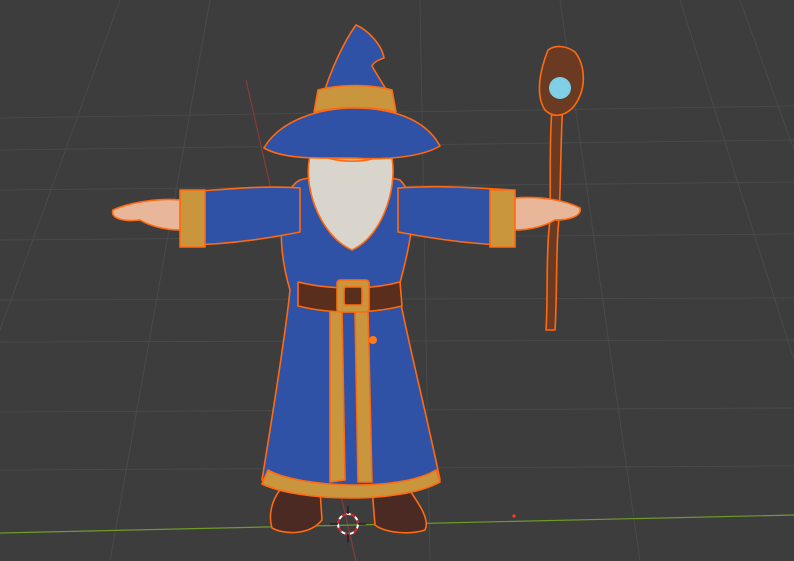 The height and width of the screenshot is (561, 794). What do you see at coordinates (502, 218) in the screenshot?
I see `right-cuff` at bounding box center [502, 218].